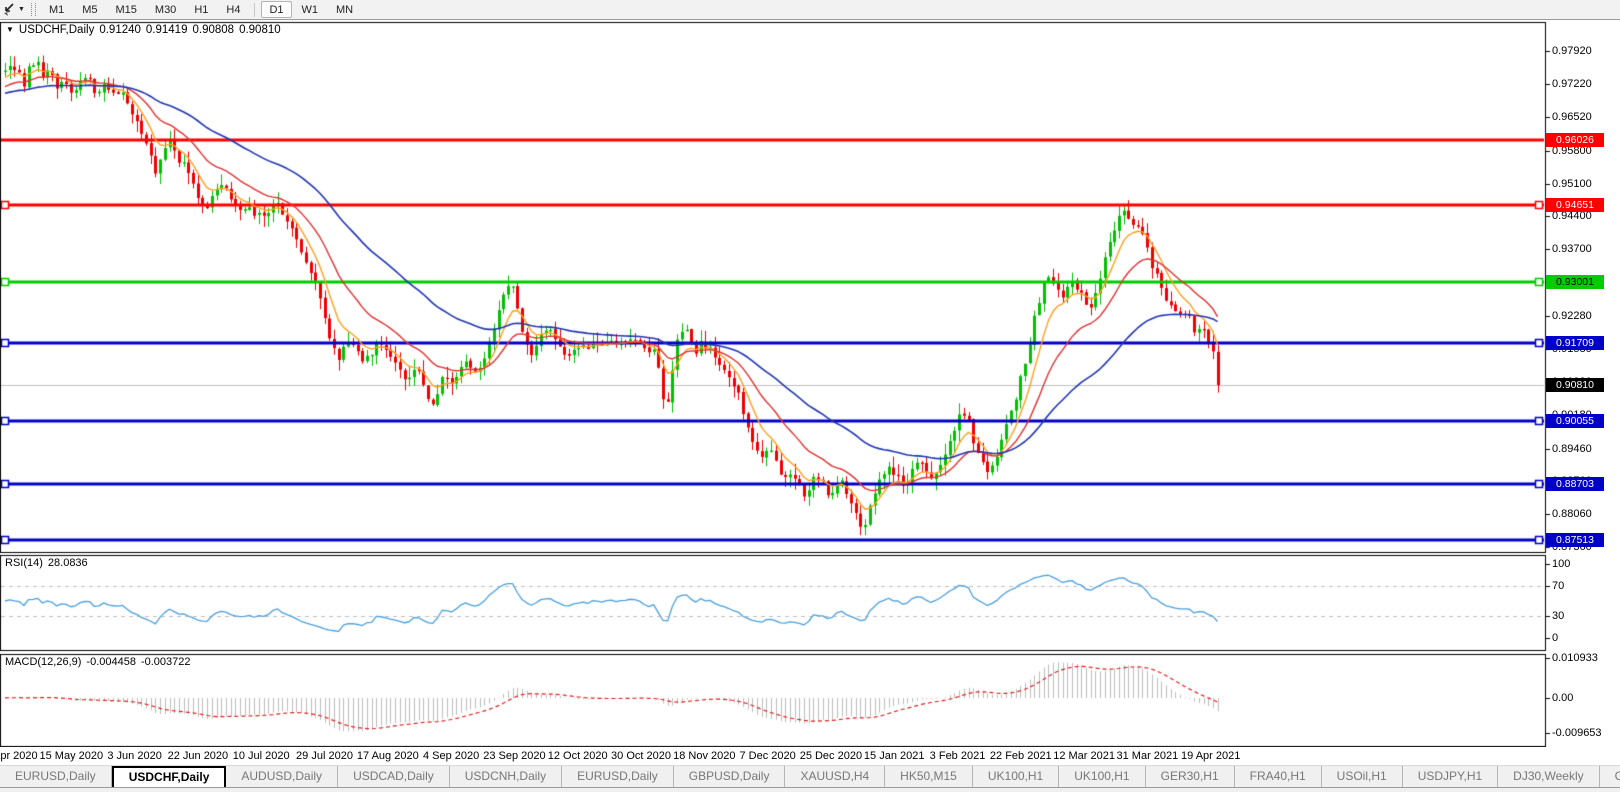 This screenshot has width=1620, height=792. Describe the element at coordinates (67, 563) in the screenshot. I see `rsi-value: 28.0836` at that location.